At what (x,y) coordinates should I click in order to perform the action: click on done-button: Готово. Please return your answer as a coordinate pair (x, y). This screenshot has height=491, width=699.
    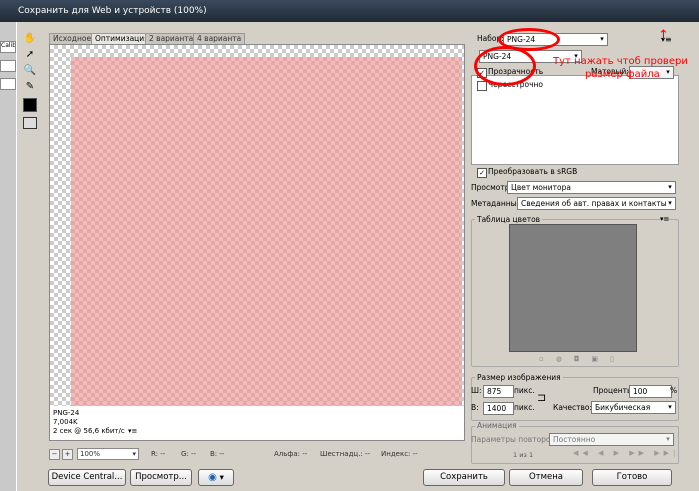
    Looking at the image, I should click on (632, 477).